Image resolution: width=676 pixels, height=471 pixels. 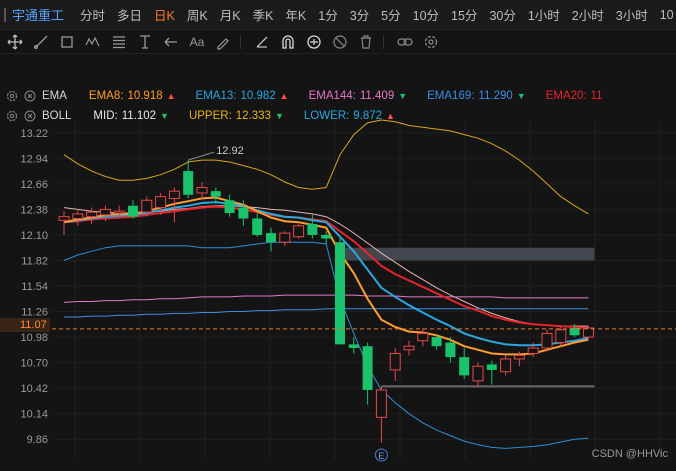 I want to click on line-icon, so click(x=41, y=42).